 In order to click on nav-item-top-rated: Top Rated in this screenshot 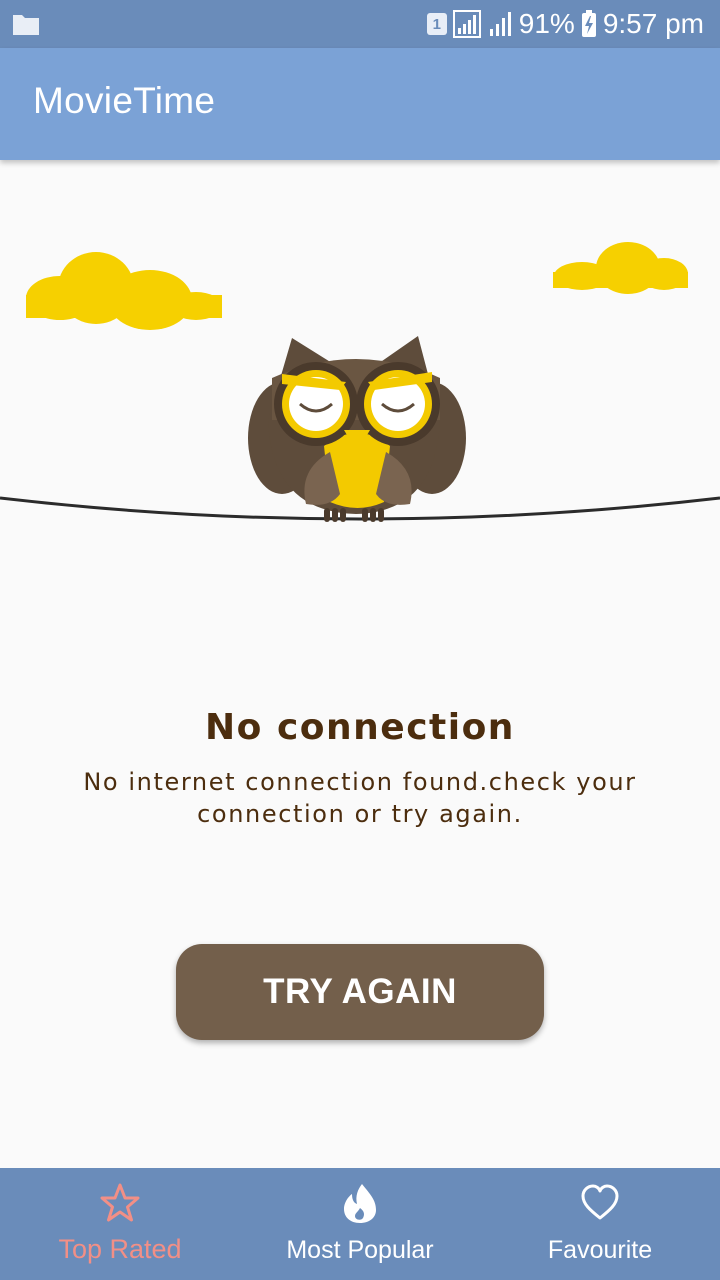, I will do `click(120, 1224)`.